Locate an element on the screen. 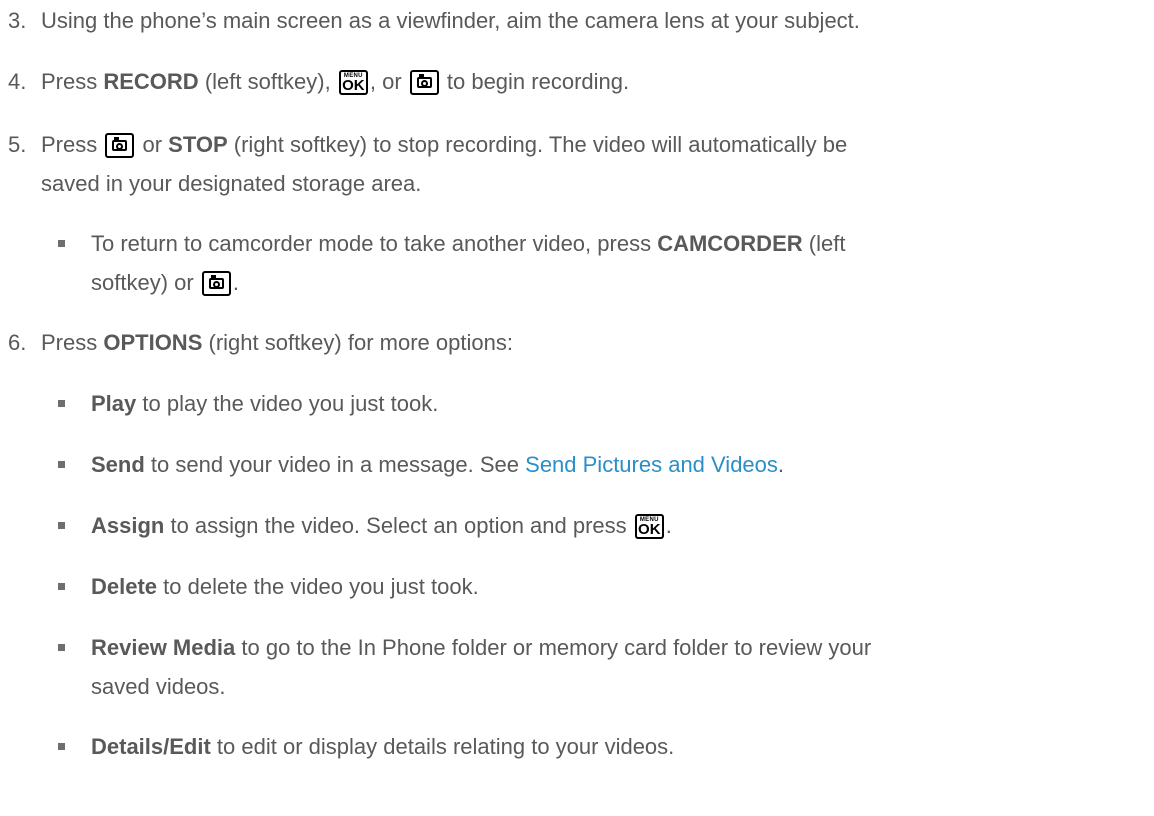 The height and width of the screenshot is (816, 1154). step-number: 6. is located at coordinates (17, 342).